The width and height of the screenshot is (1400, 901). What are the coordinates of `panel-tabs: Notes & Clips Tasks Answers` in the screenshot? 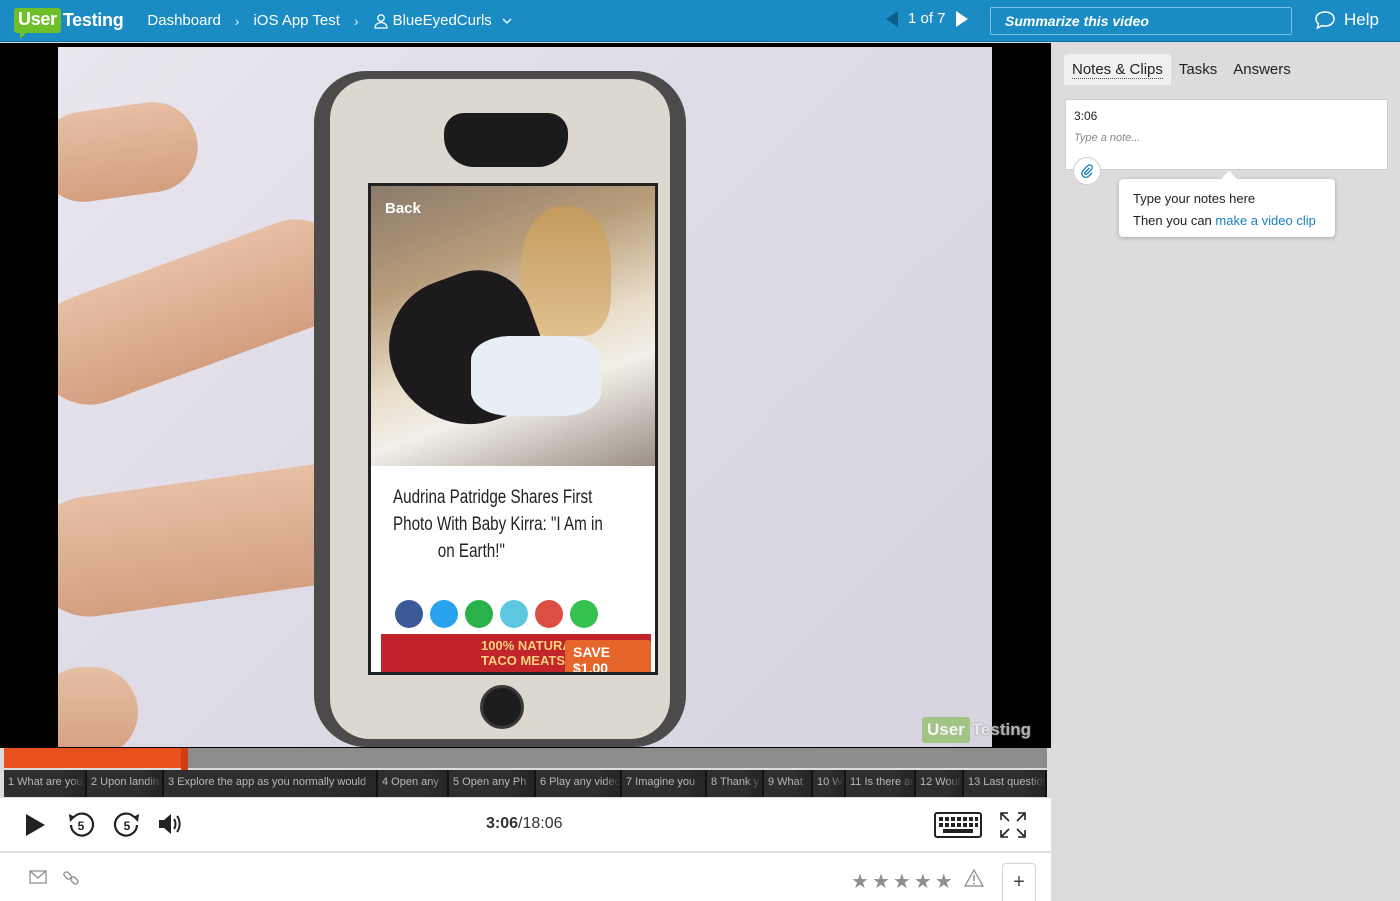 It's located at (1181, 69).